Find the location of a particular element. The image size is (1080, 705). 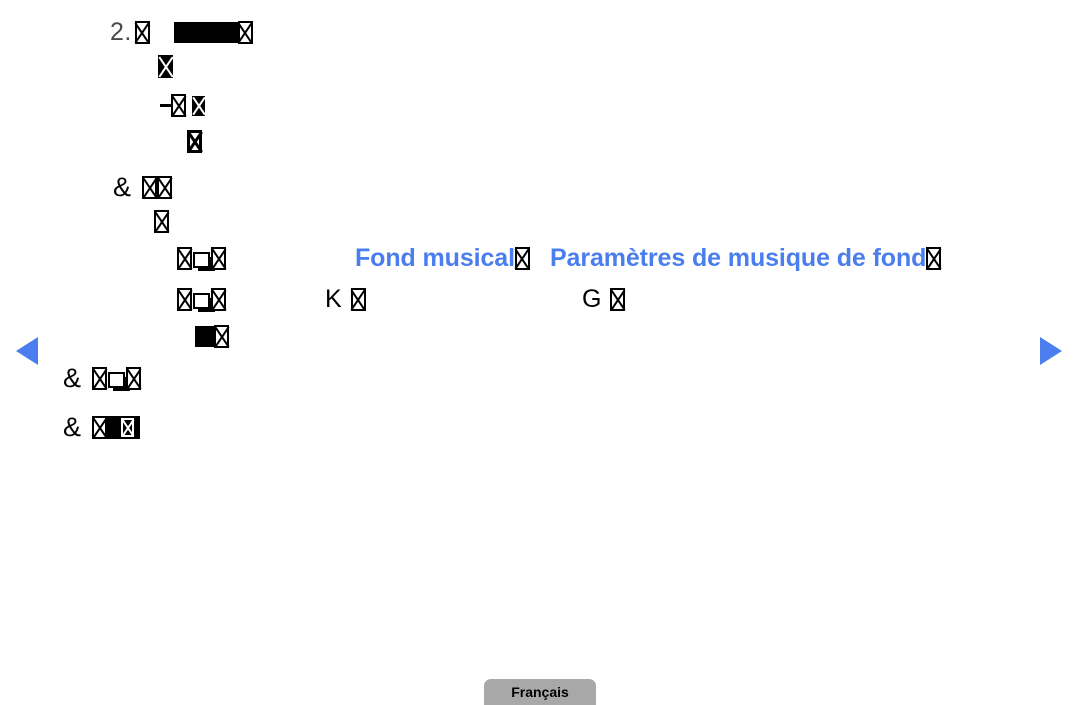

note-3: & is located at coordinates (102, 427).